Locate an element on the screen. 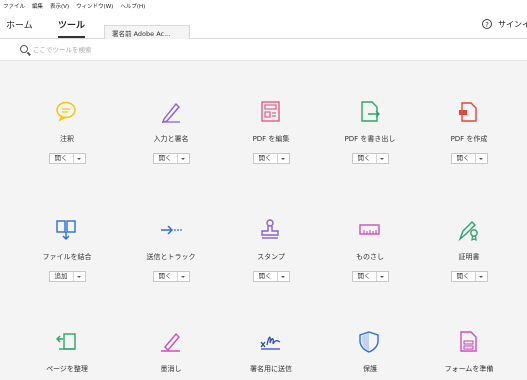 Image resolution: width=527 pixels, height=380 pixels. tool-comment: 注釈開く is located at coordinates (67, 132).